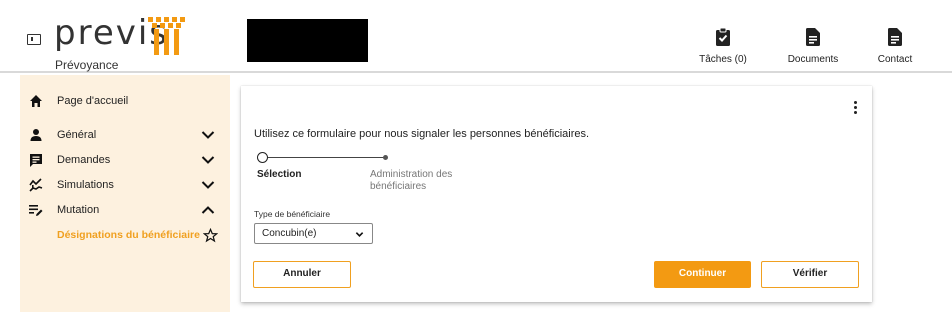 This screenshot has height=312, width=952. Describe the element at coordinates (855, 109) in the screenshot. I see `more-options-icon` at that location.